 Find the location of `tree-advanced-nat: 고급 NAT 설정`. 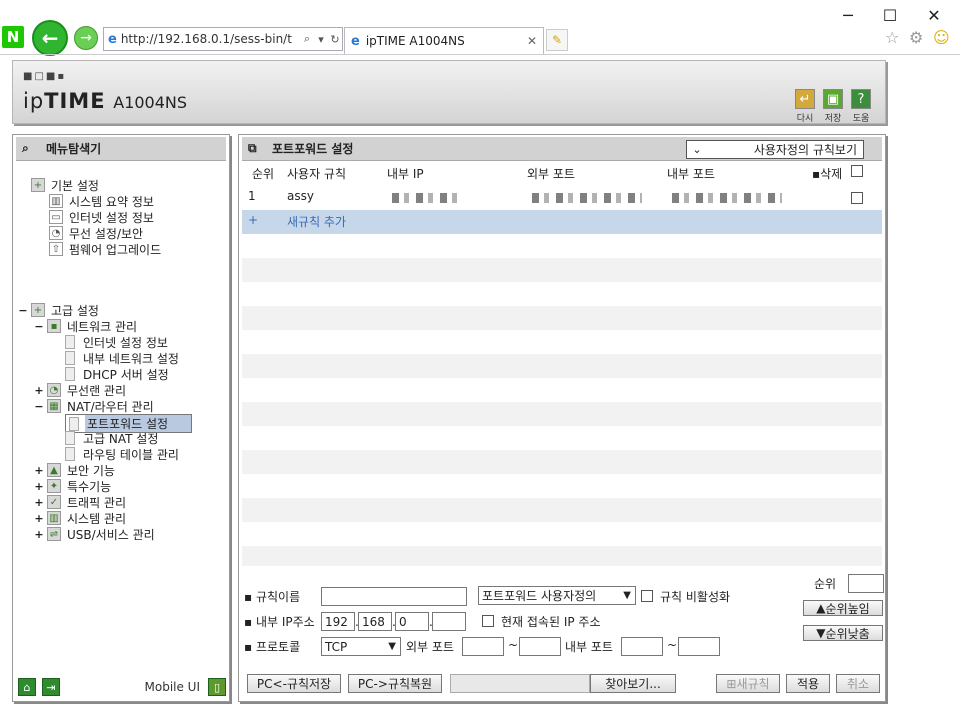

tree-advanced-nat: 고급 NAT 설정 is located at coordinates (112, 438).